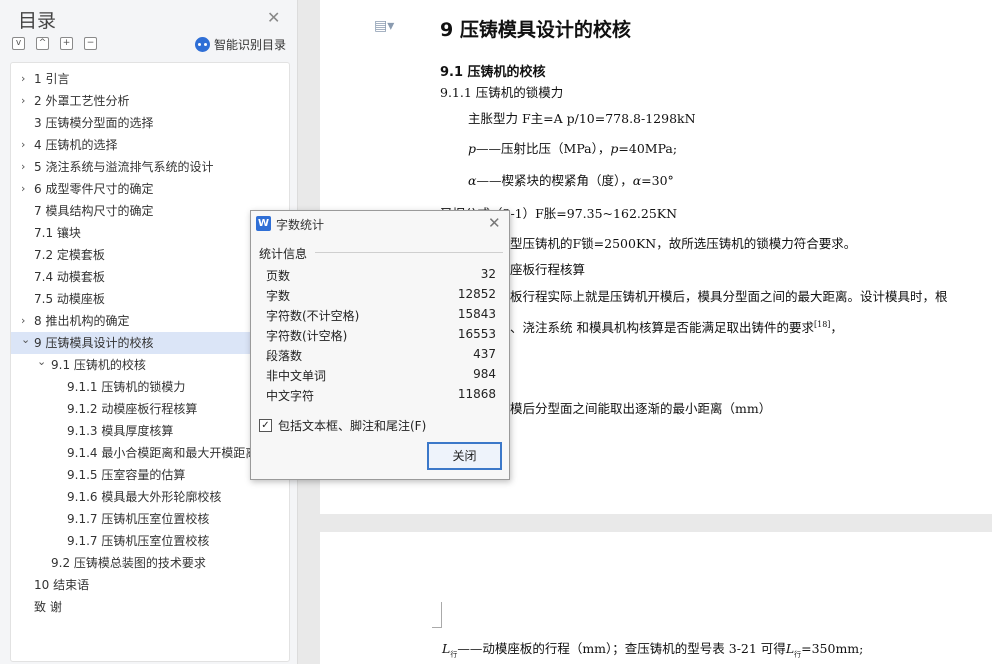  I want to click on stats-section-label: 统计信息, so click(283, 254).